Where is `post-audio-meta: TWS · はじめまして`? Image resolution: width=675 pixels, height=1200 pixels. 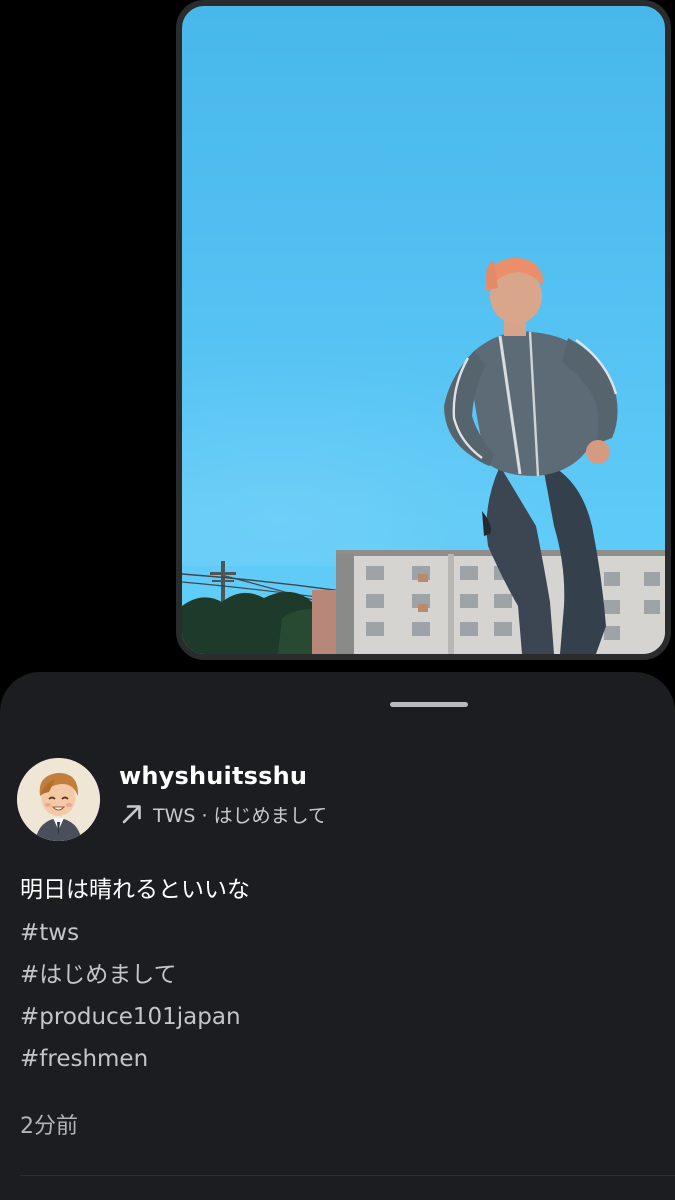
post-audio-meta: TWS · はじめまして is located at coordinates (223, 814).